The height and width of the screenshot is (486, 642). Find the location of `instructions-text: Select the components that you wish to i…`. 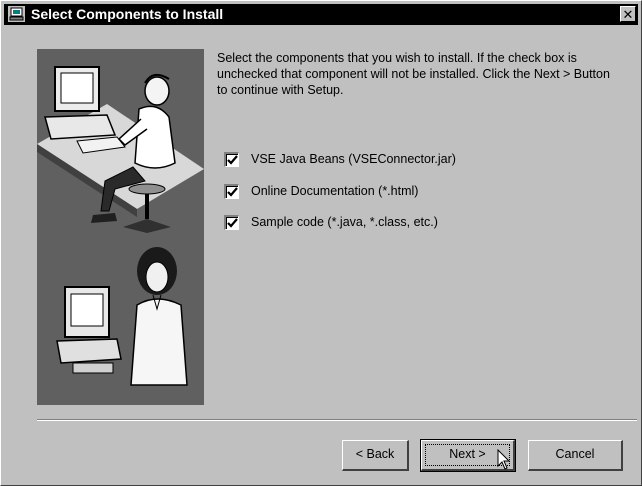

instructions-text: Select the components that you wish to i… is located at coordinates (413, 74).